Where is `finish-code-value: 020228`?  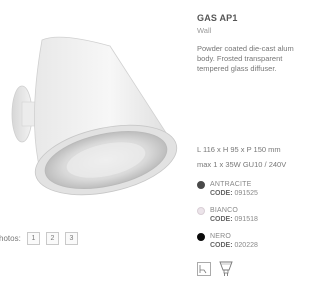 finish-code-value: 020228 is located at coordinates (246, 245).